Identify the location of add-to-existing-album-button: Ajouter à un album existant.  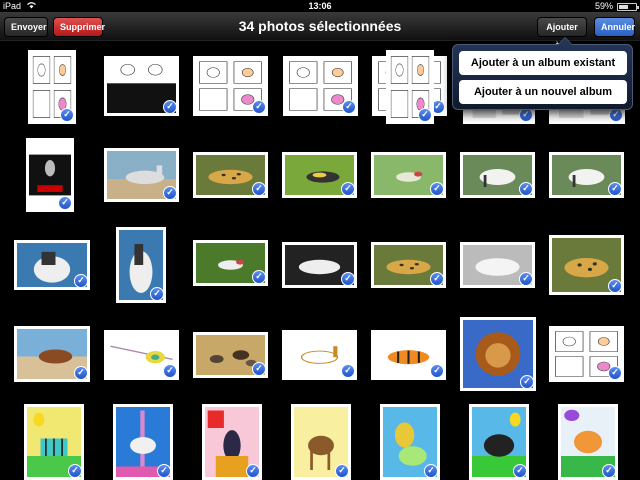
(543, 63).